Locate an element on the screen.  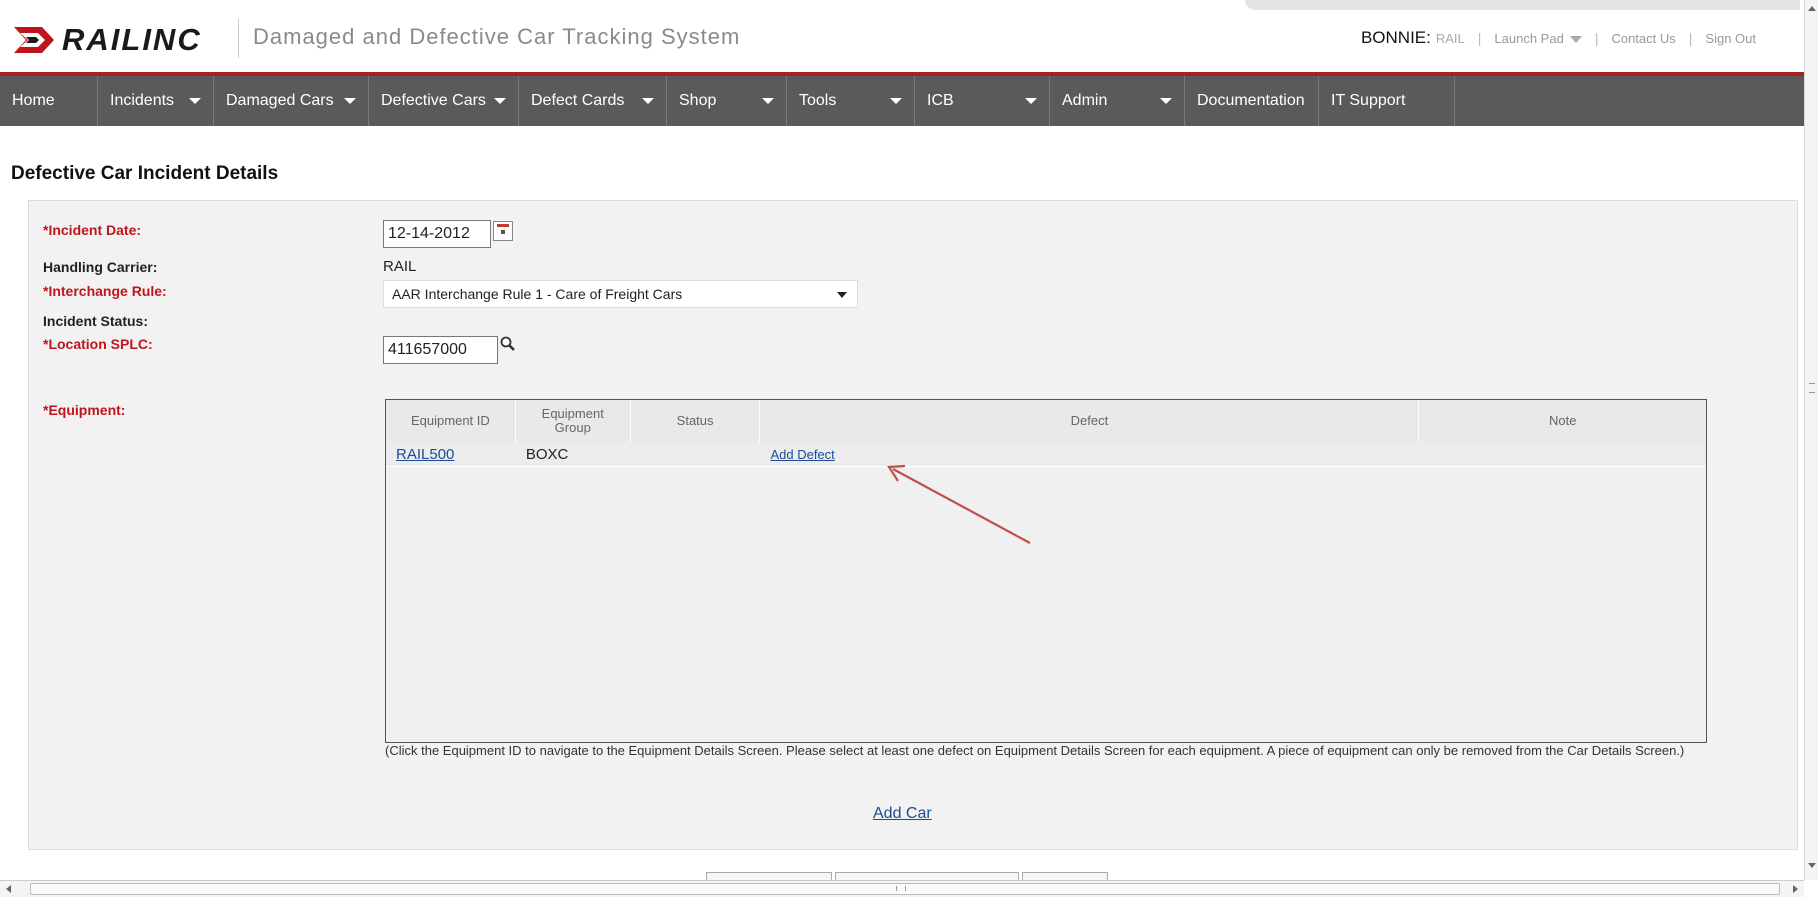
defect-cell: Add Defect is located at coordinates (1089, 454).